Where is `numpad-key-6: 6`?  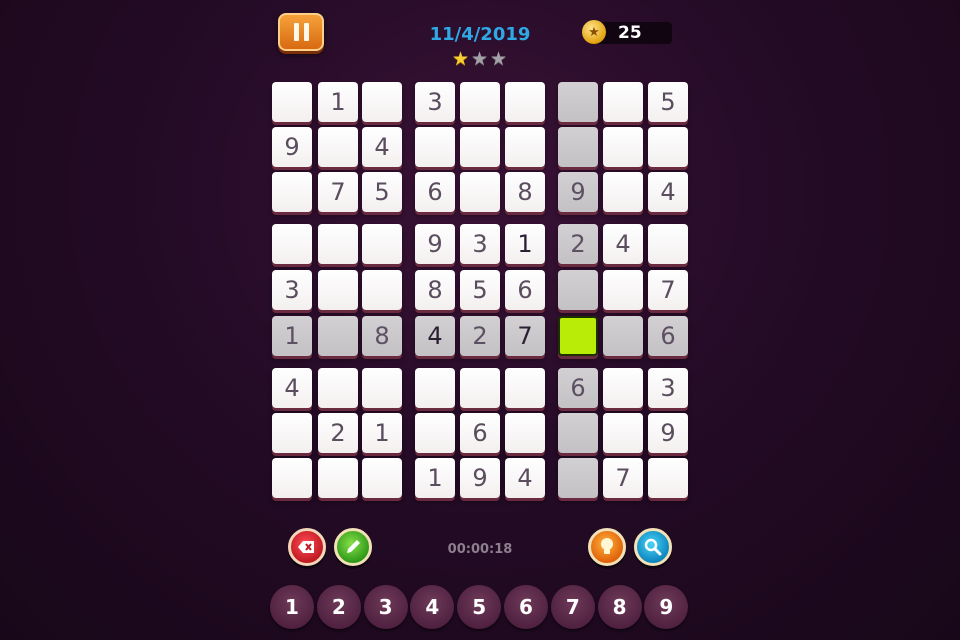 numpad-key-6: 6 is located at coordinates (526, 607).